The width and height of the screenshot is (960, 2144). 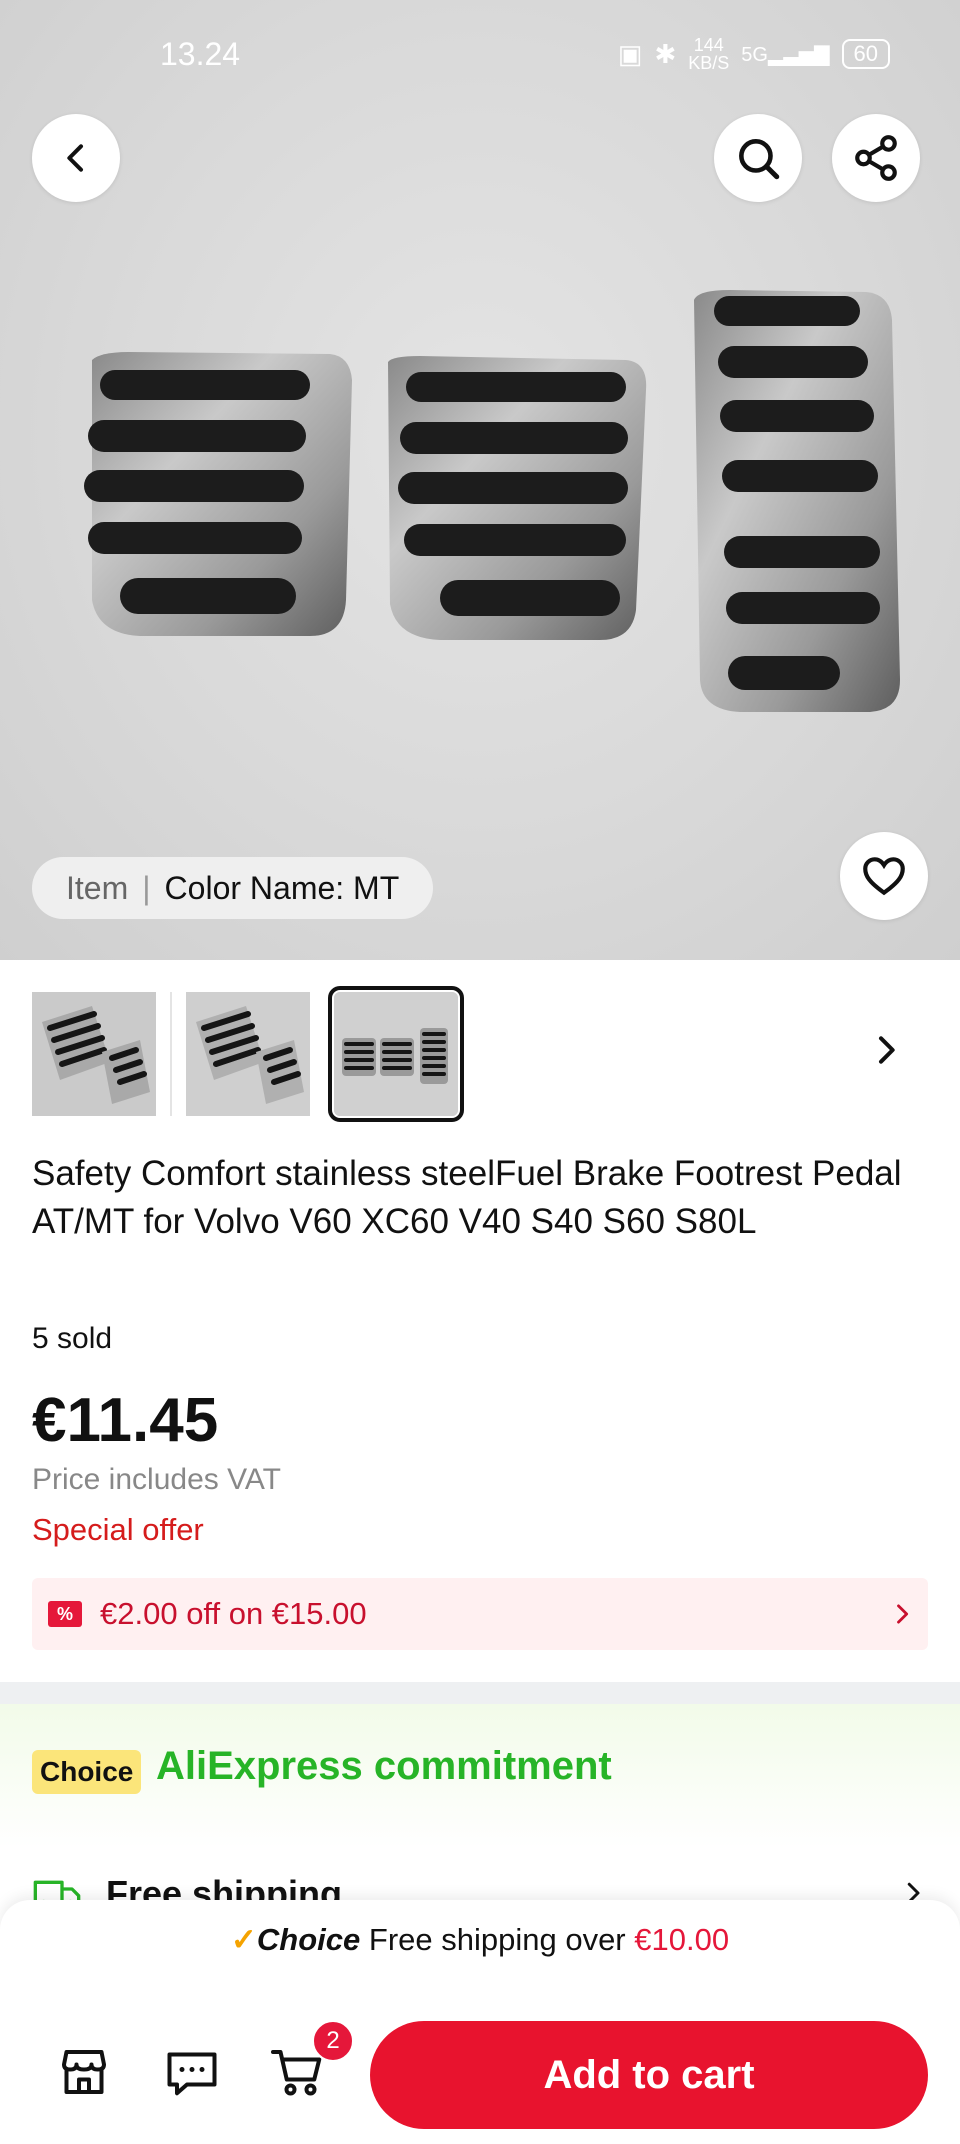 What do you see at coordinates (480, 55) in the screenshot?
I see `status-bar: 13.24 ▣ ✱ 144 KB/S 5G▂▃▅▇ 60` at bounding box center [480, 55].